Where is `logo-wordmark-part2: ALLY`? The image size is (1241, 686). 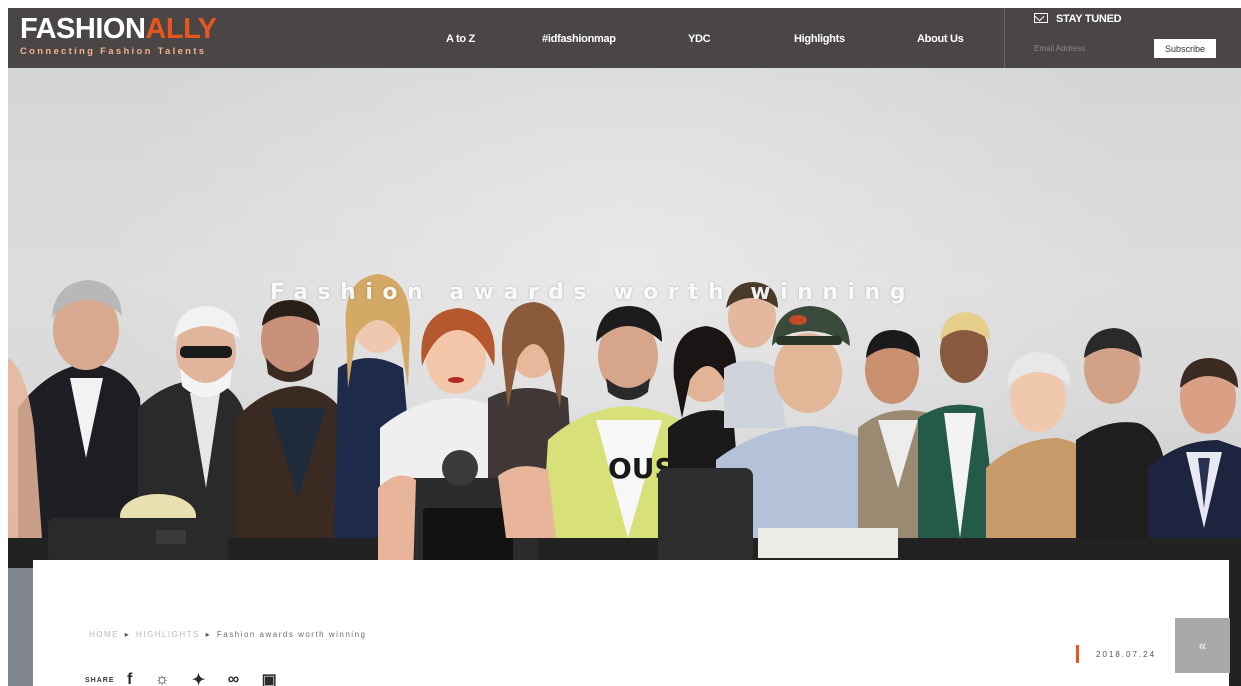
logo-wordmark-part2: ALLY is located at coordinates (181, 29).